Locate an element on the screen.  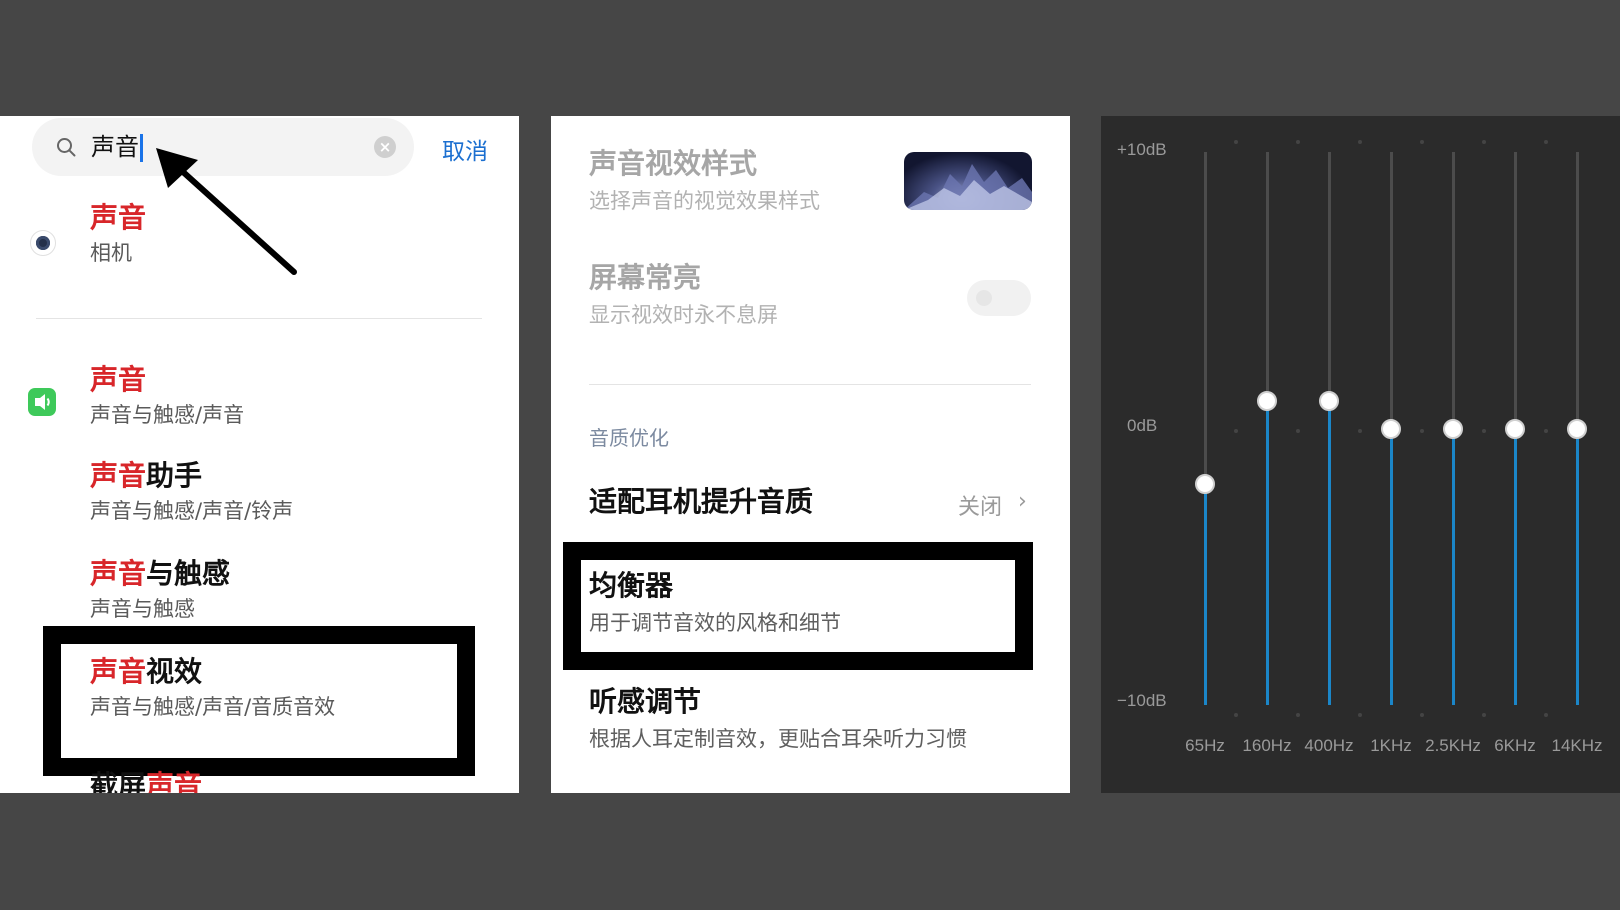
search-result-item: 声音 相机 is located at coordinates (118, 234).